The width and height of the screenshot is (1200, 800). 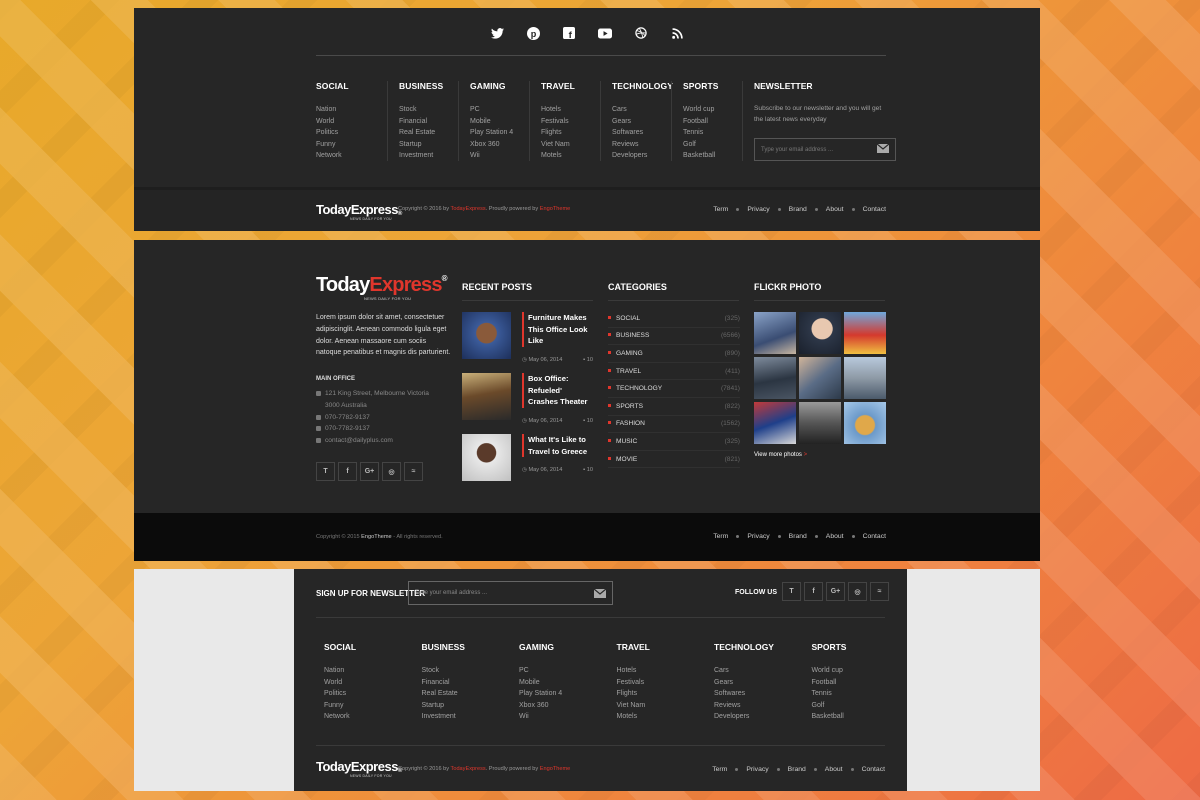 I want to click on category-item: TECHNOLOGY (7841), so click(x=674, y=389).